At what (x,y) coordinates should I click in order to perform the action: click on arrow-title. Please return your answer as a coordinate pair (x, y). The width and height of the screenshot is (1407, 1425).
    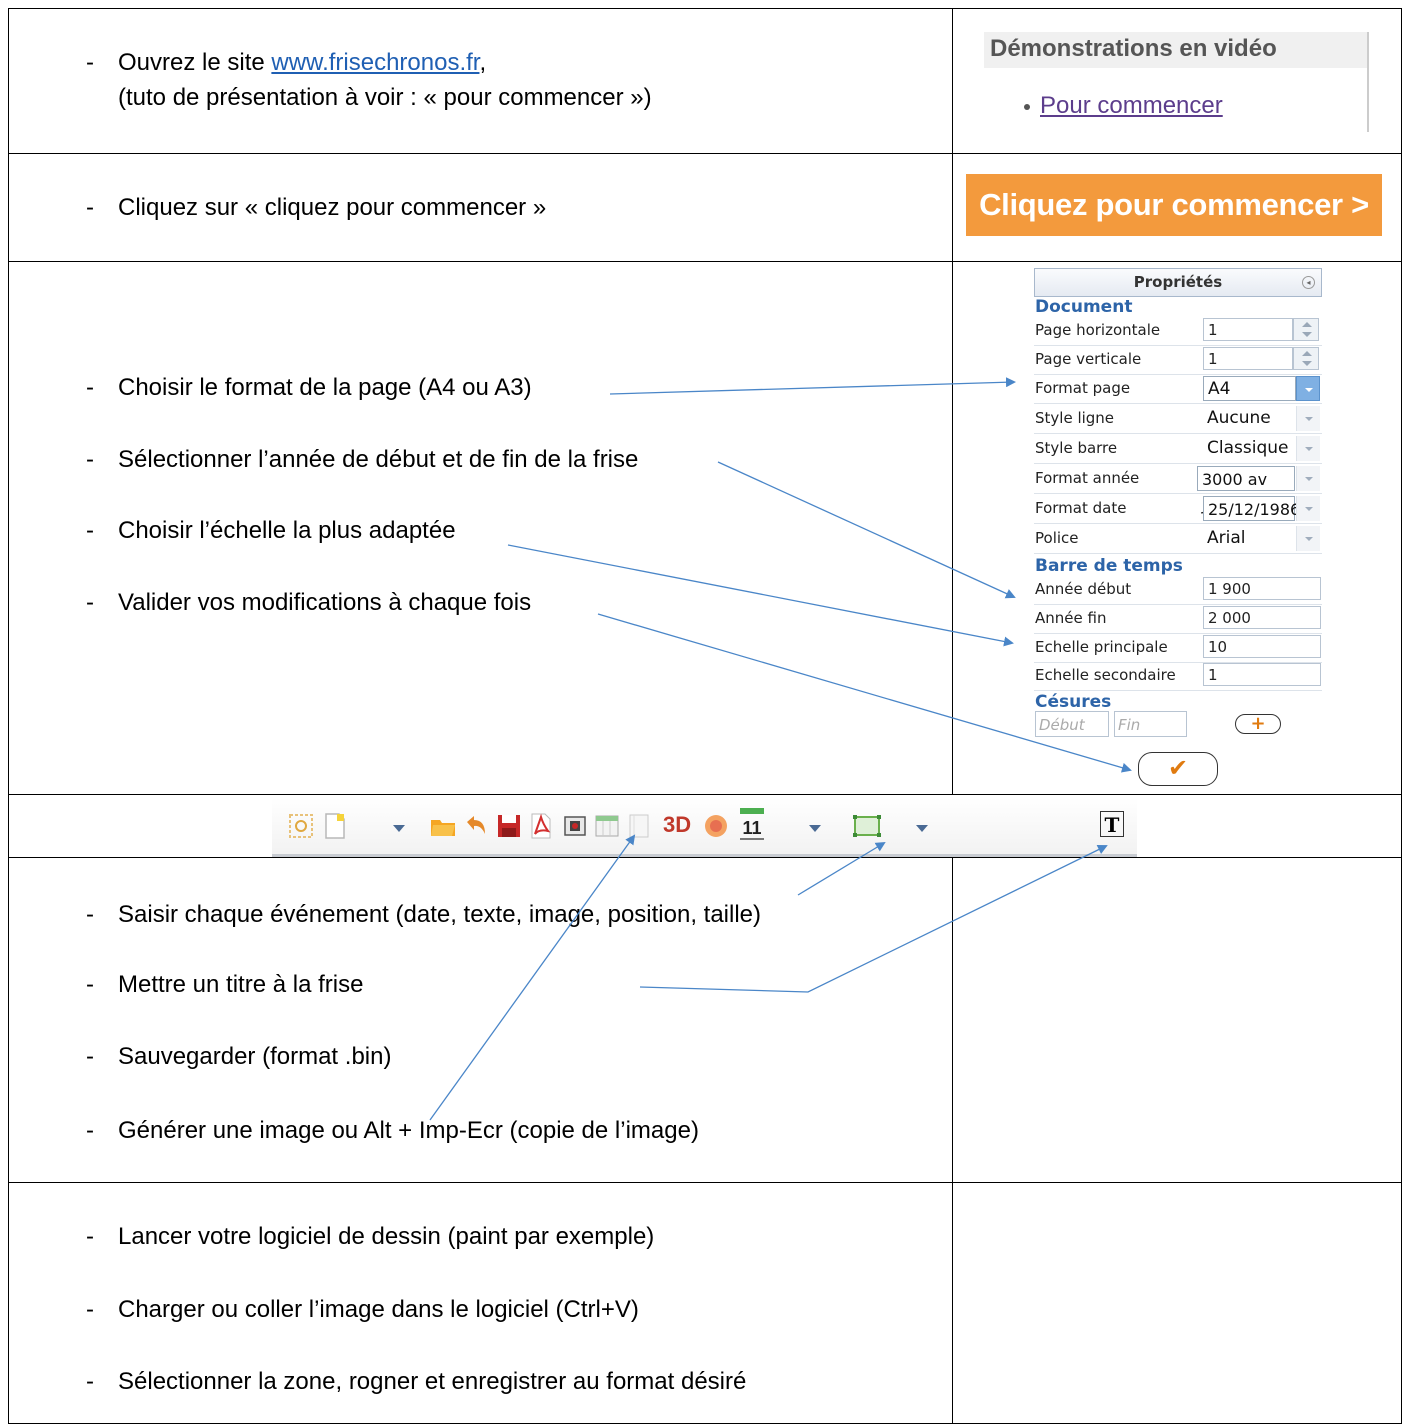
    Looking at the image, I should click on (873, 919).